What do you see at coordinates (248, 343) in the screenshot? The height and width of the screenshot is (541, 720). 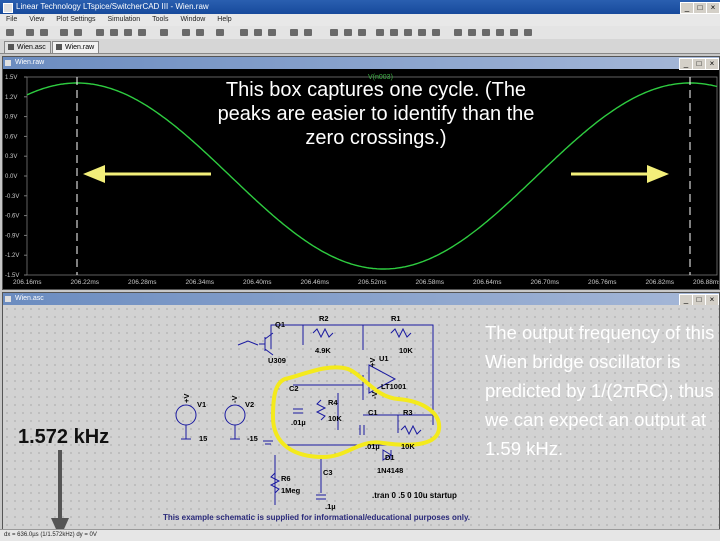 I see `wire` at bounding box center [248, 343].